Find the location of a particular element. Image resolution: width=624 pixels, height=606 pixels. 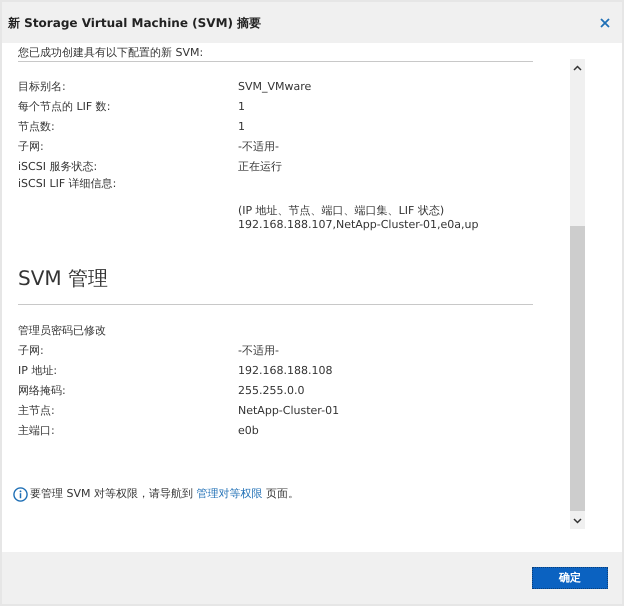

field-label: 主端口: is located at coordinates (37, 430).